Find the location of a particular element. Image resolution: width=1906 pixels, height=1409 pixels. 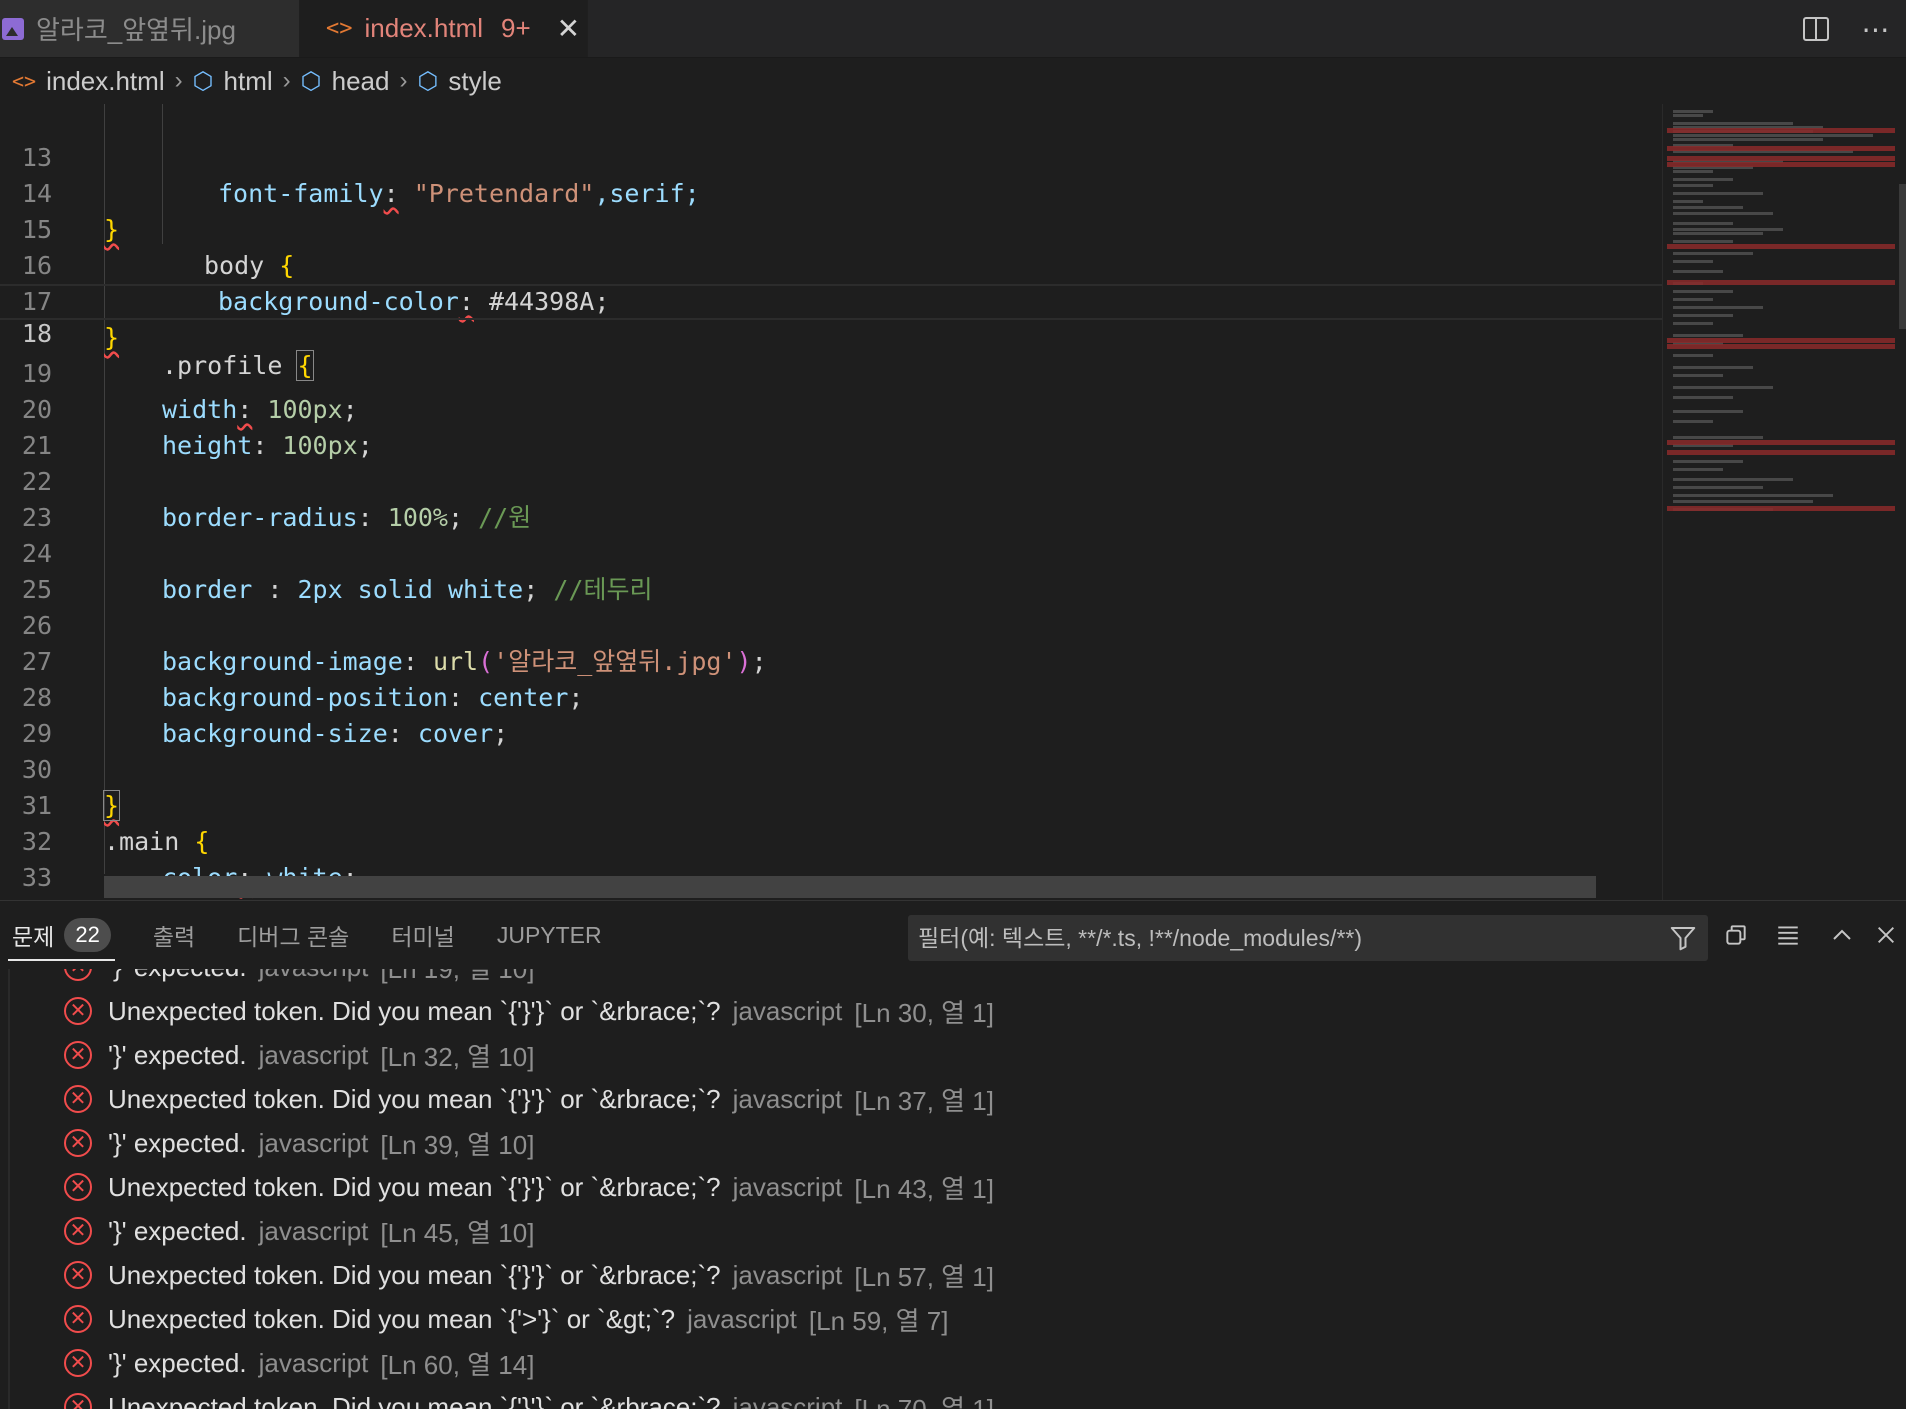

code-line: 19 width: 100px; is located at coordinates (831, 338).